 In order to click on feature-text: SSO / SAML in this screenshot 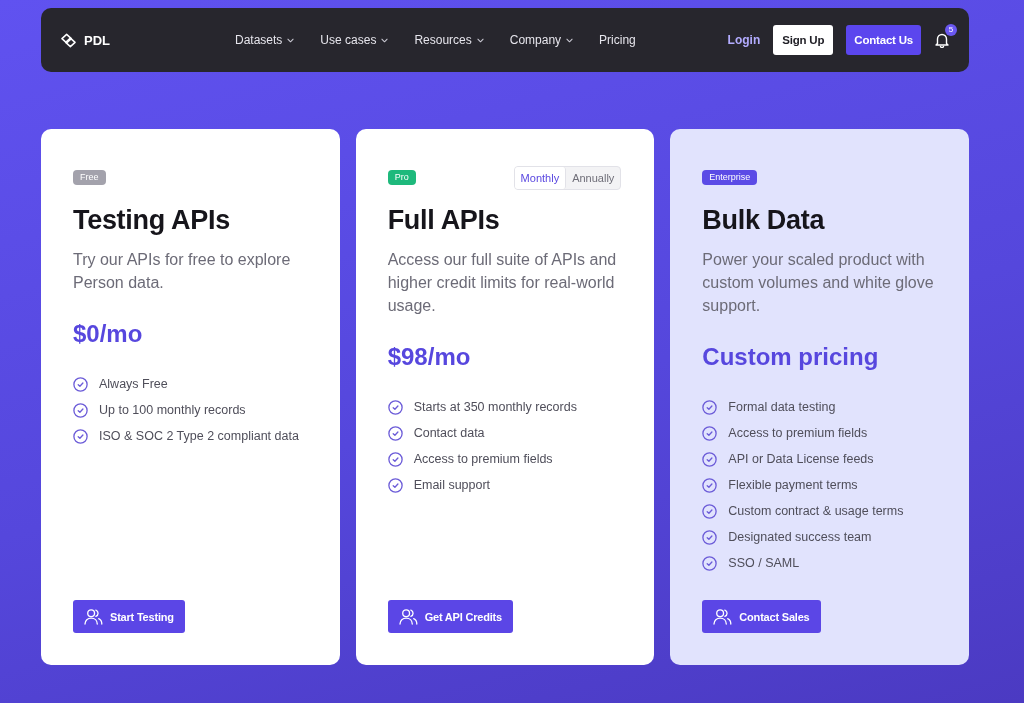, I will do `click(764, 563)`.